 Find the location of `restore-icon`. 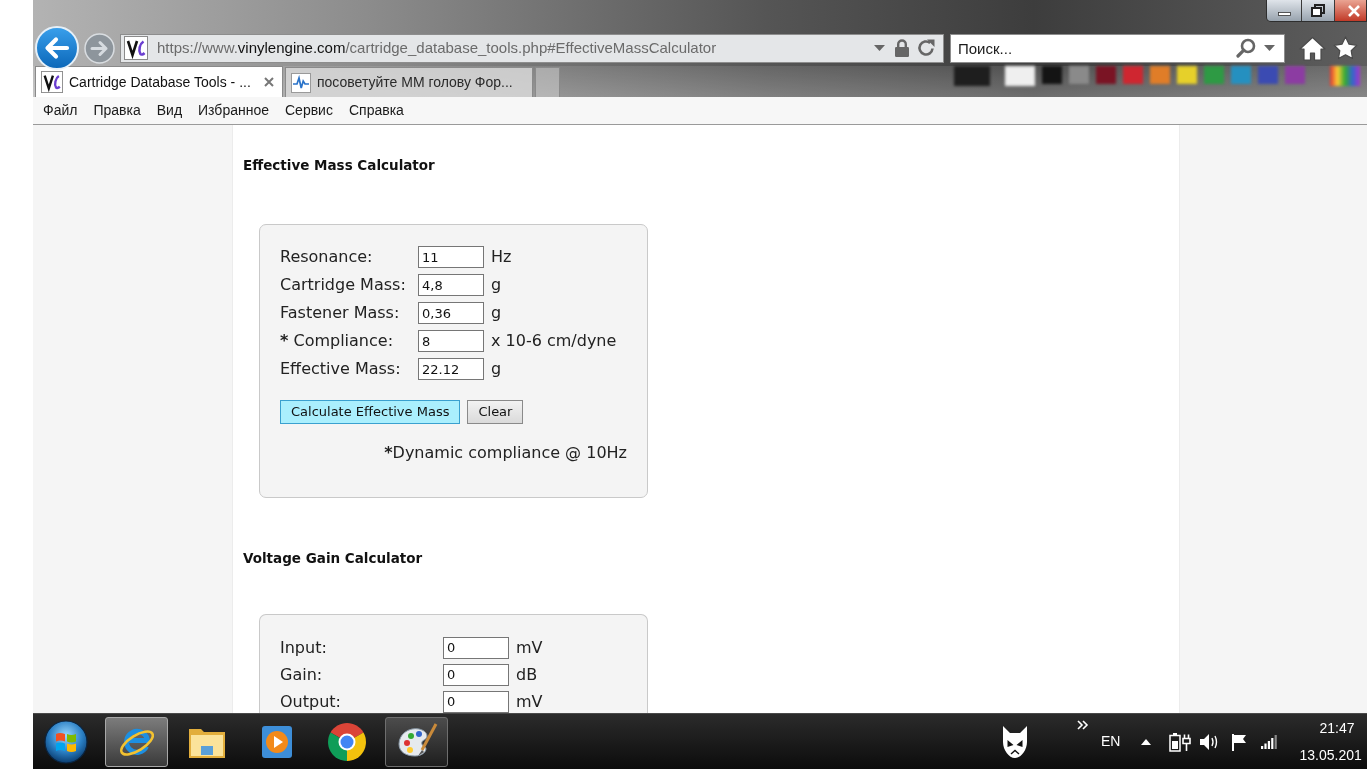

restore-icon is located at coordinates (1318, 10).